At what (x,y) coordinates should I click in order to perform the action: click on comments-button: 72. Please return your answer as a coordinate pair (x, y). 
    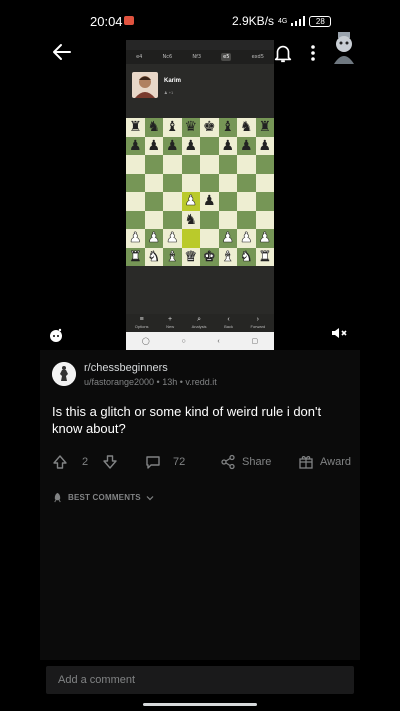
    Looking at the image, I should click on (165, 462).